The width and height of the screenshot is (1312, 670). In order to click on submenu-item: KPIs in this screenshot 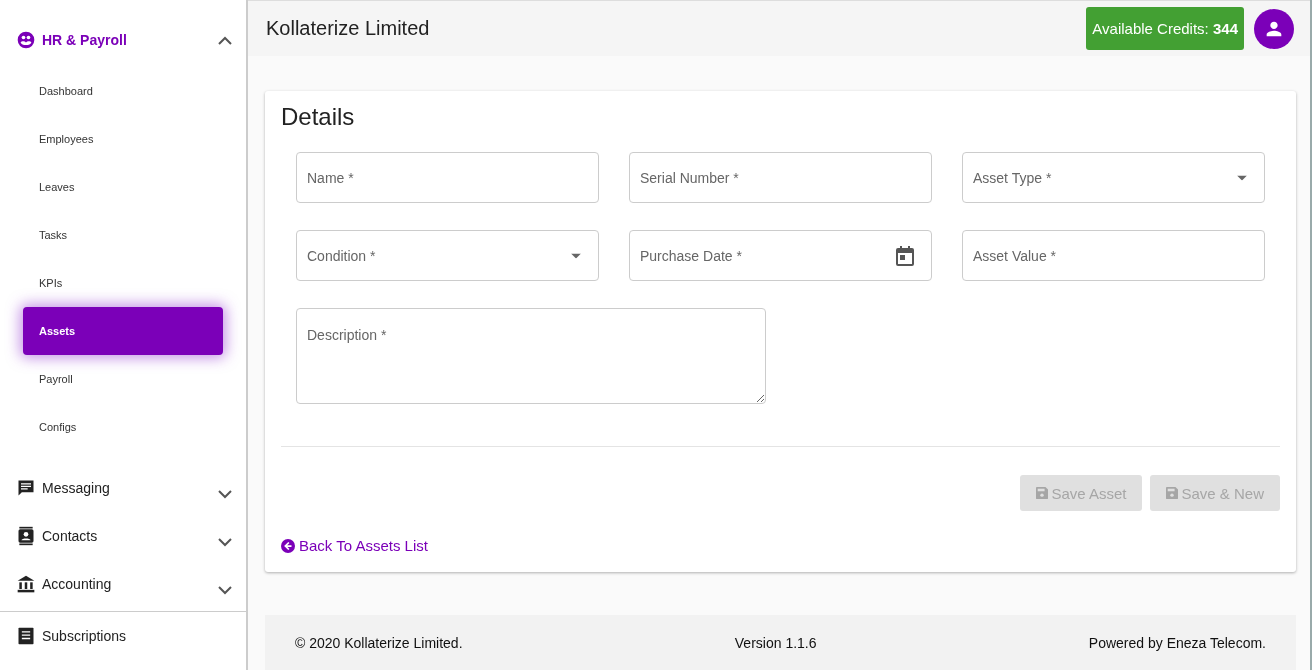, I will do `click(123, 283)`.